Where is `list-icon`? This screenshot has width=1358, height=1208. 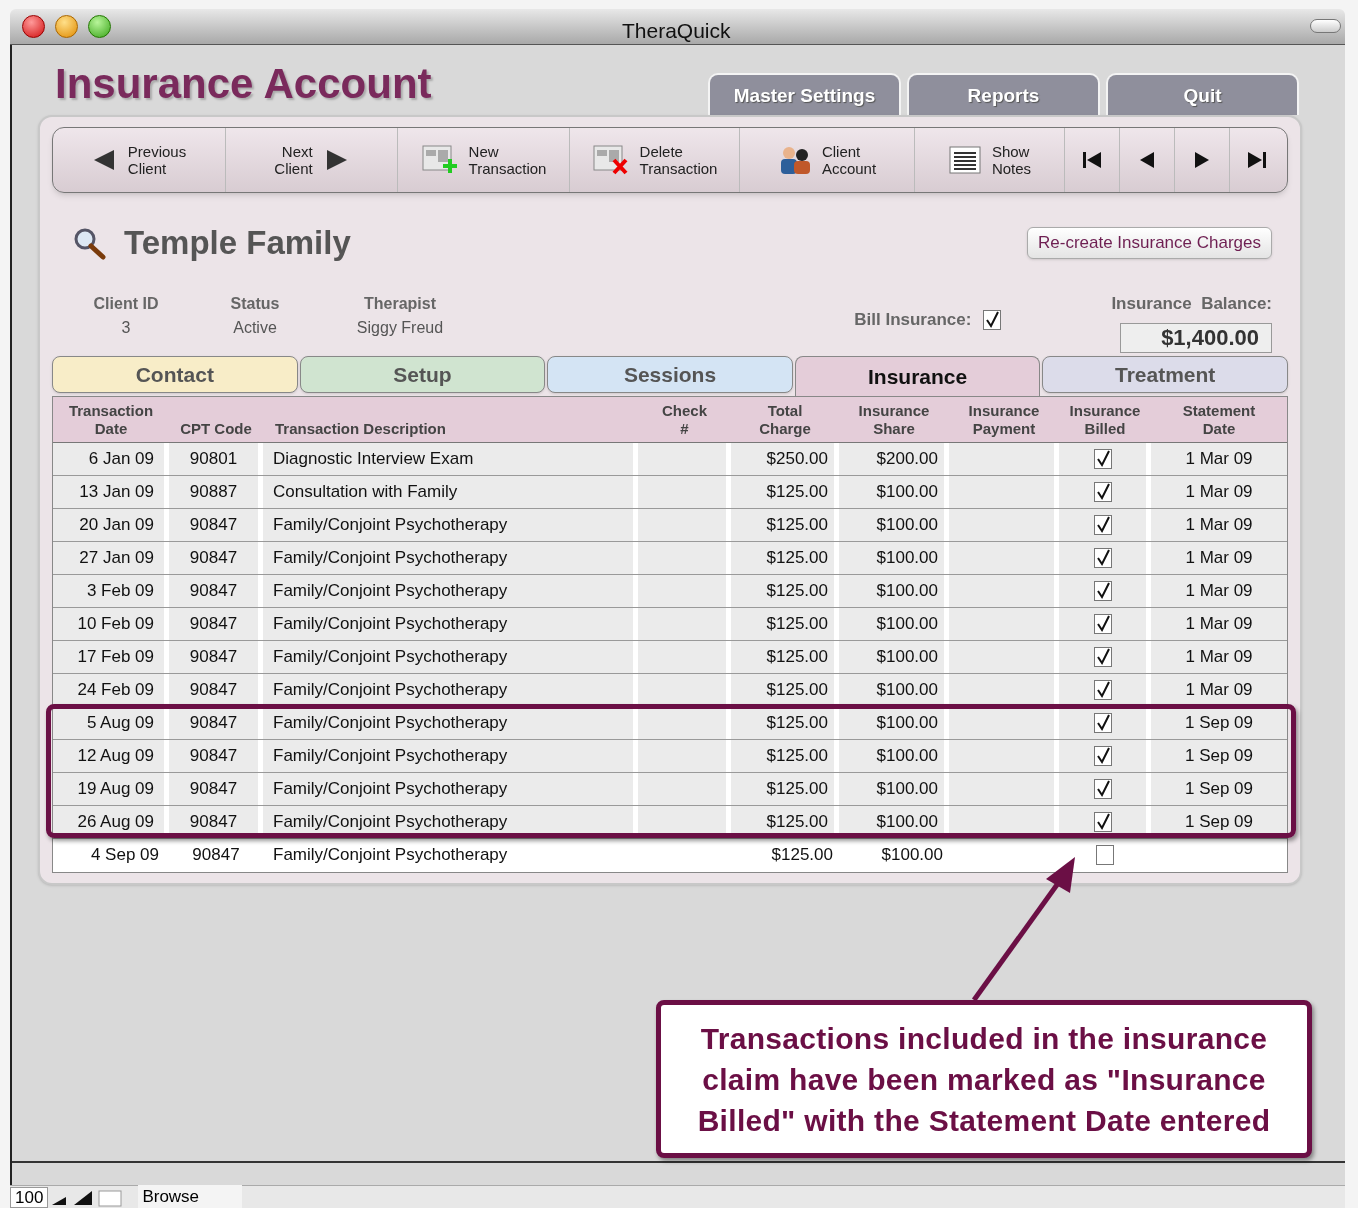 list-icon is located at coordinates (964, 160).